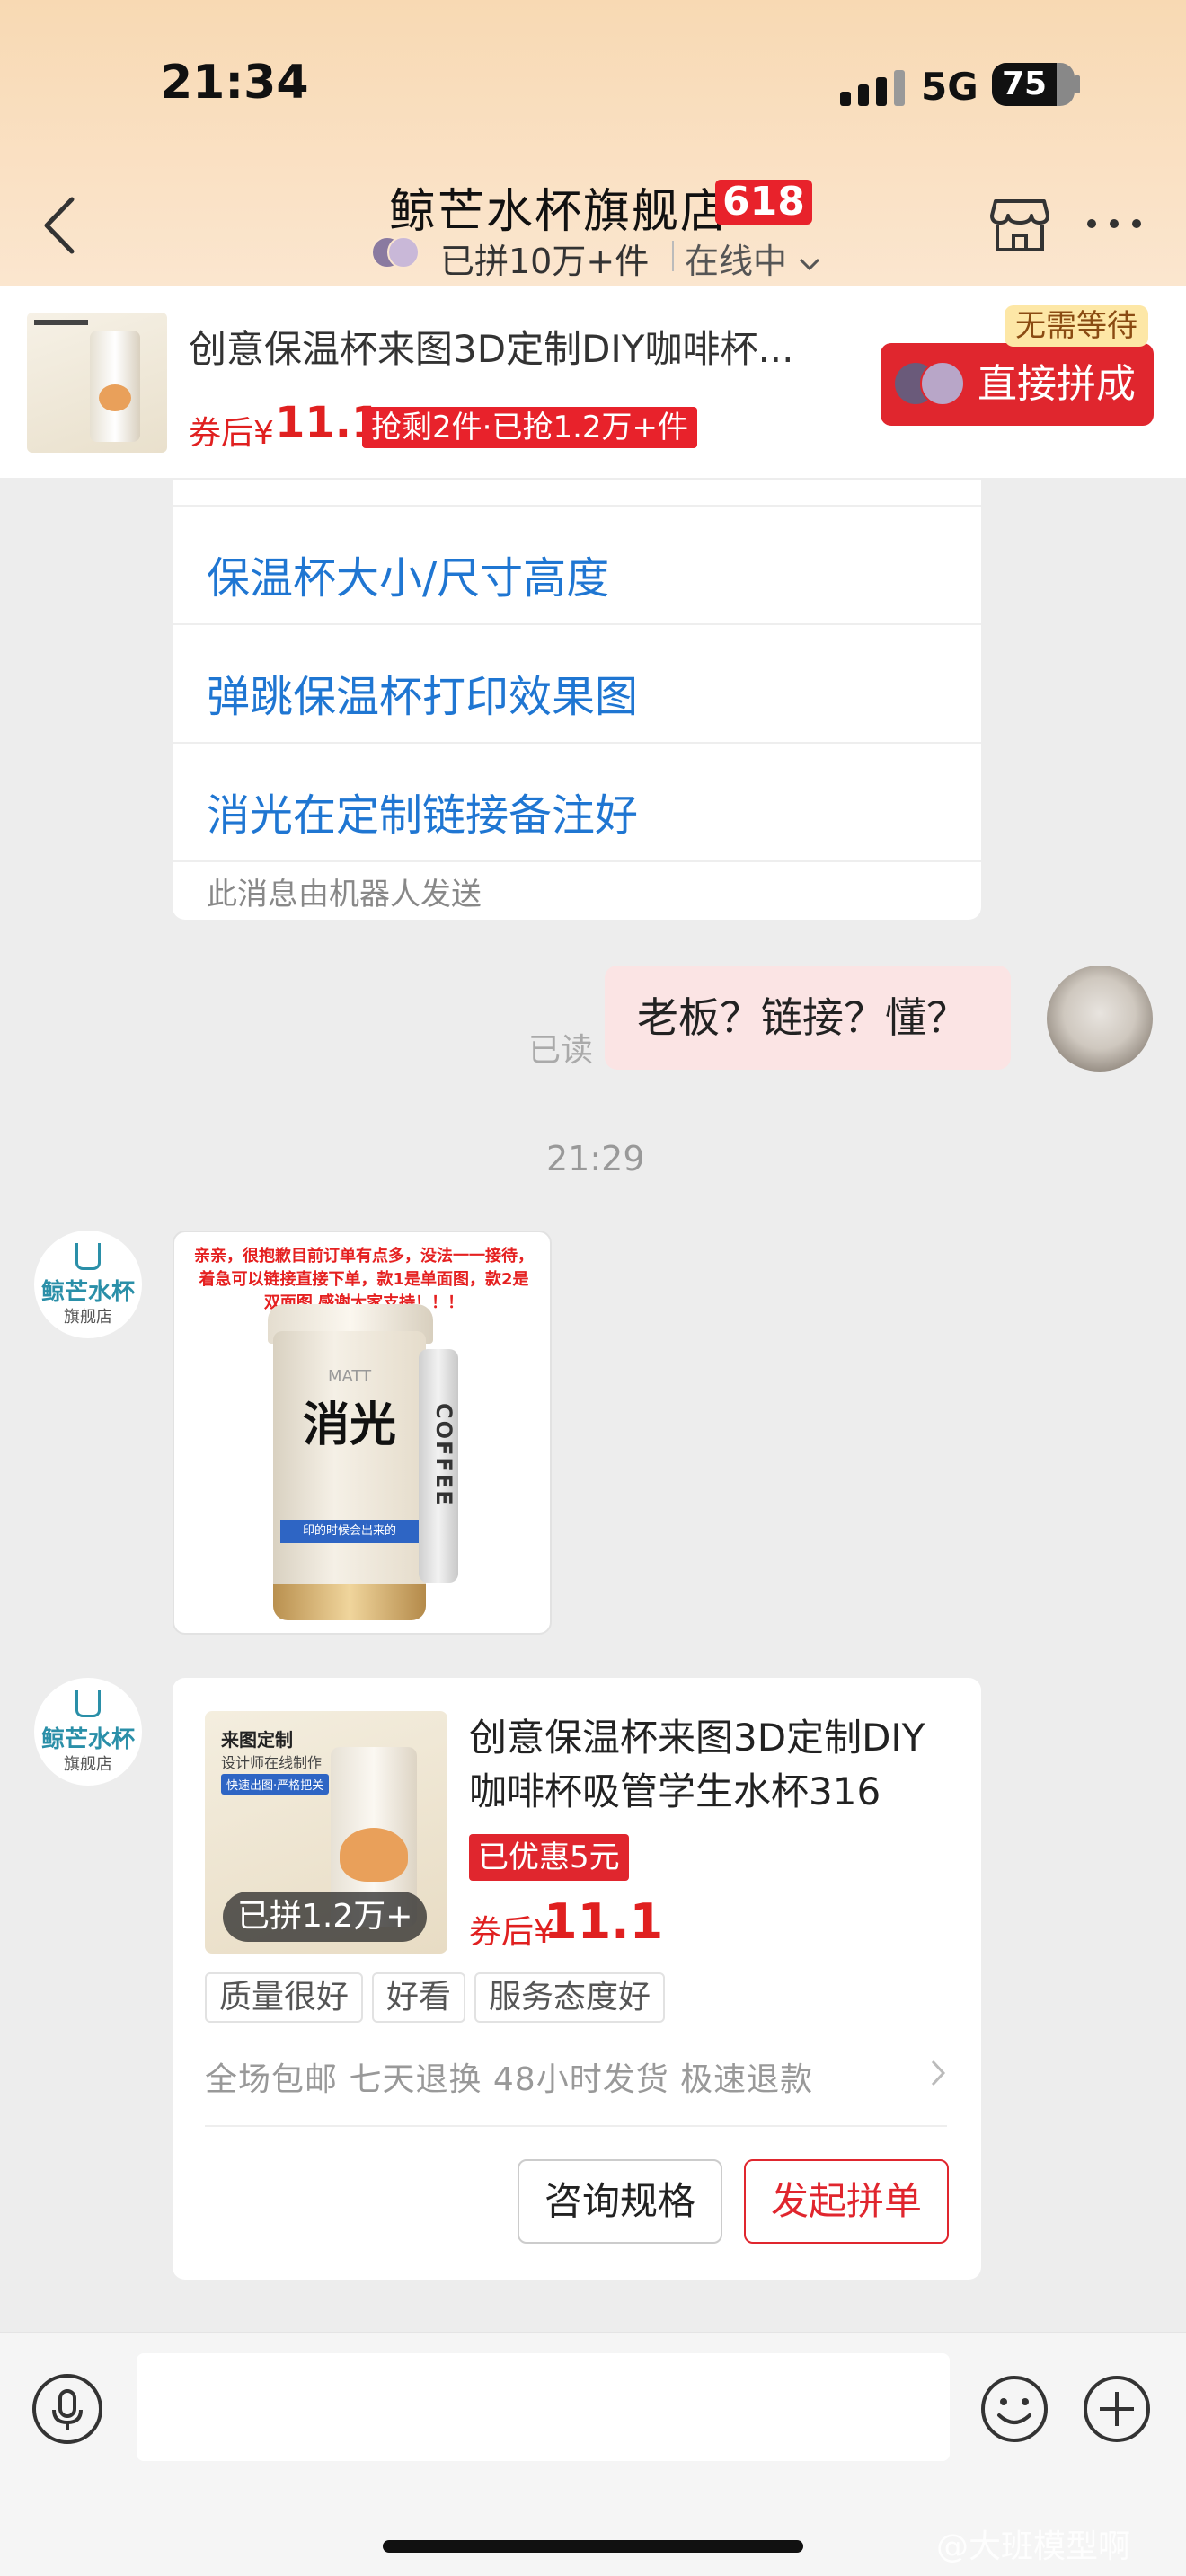 The image size is (1186, 2576). Describe the element at coordinates (349, 1531) in the screenshot. I see `cup-band-text: 印的时候会出来的` at that location.